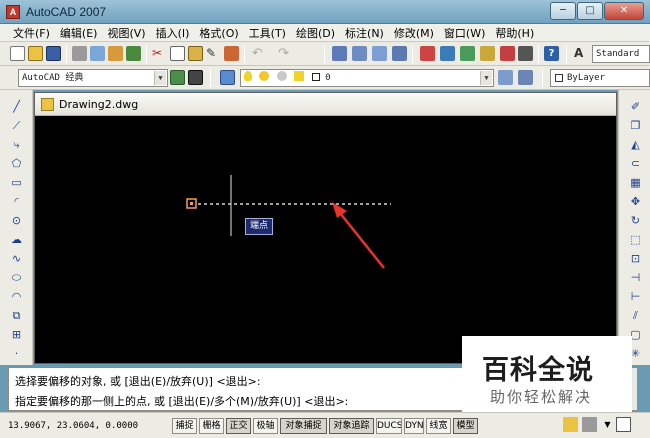 The height and width of the screenshot is (438, 650). I want to click on ellipse-icon: ⬭, so click(16, 278).